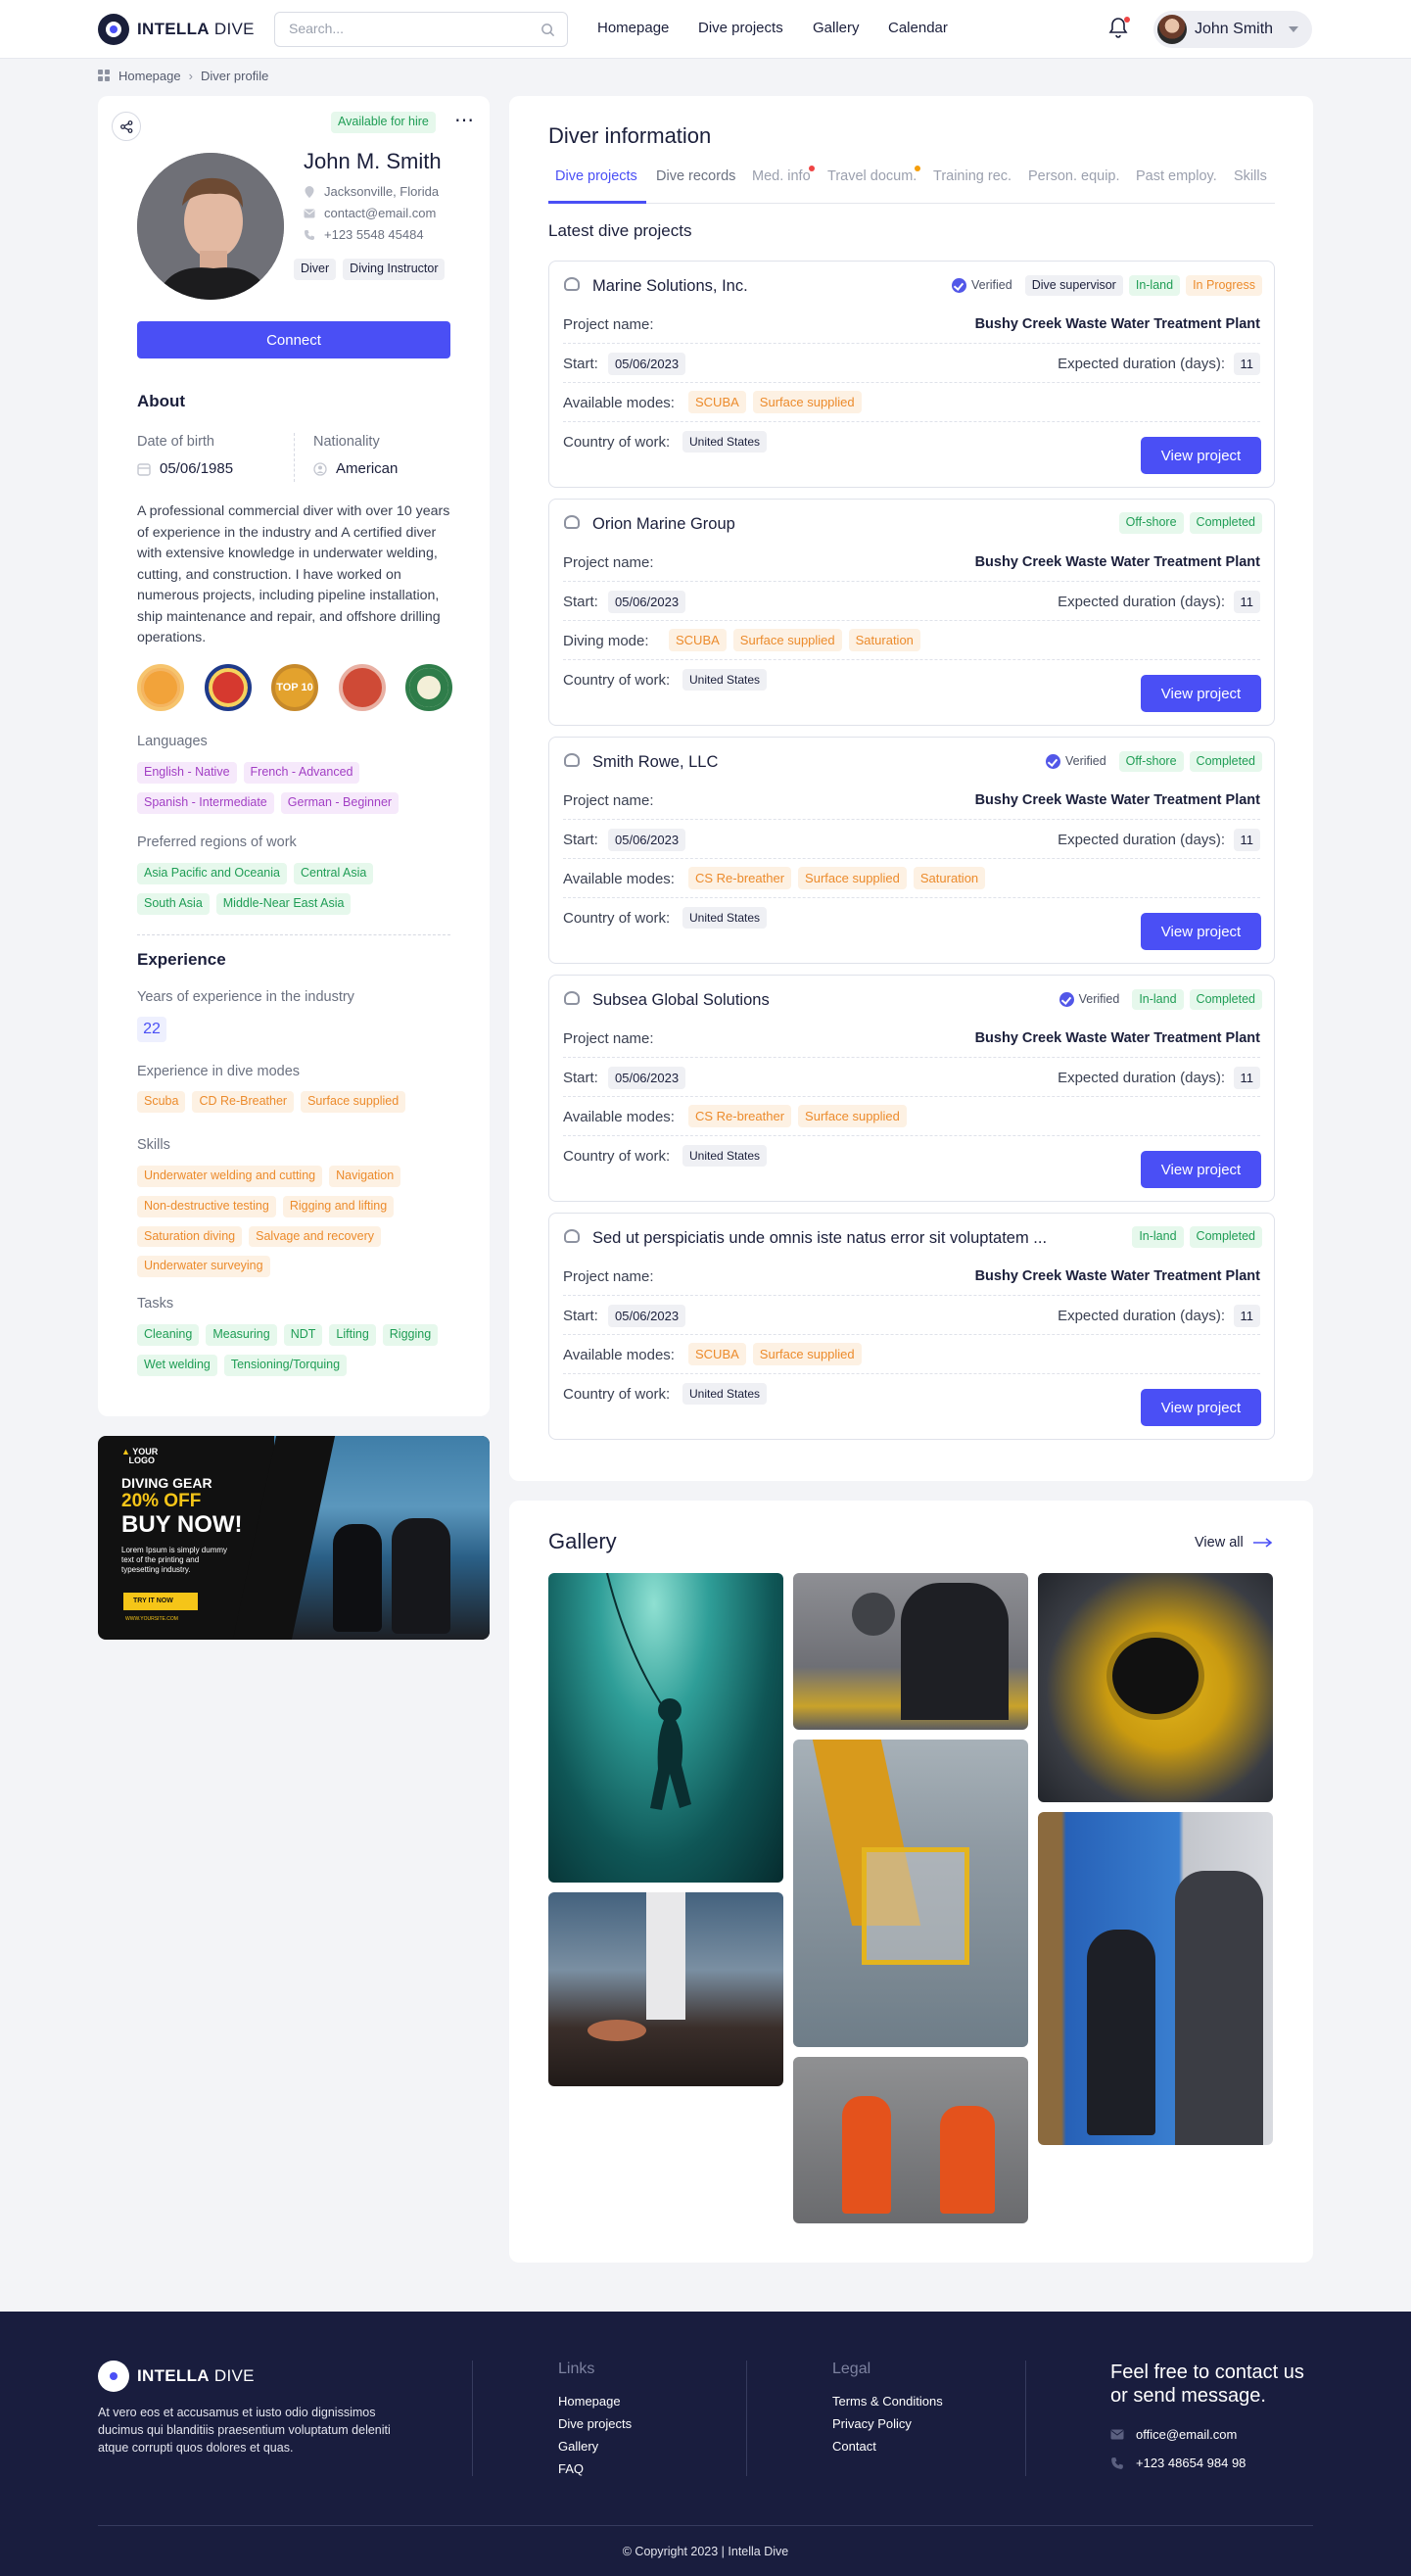 This screenshot has height=2576, width=1411. What do you see at coordinates (595, 2423) in the screenshot?
I see `footer-link-dive-projects: Dive projects` at bounding box center [595, 2423].